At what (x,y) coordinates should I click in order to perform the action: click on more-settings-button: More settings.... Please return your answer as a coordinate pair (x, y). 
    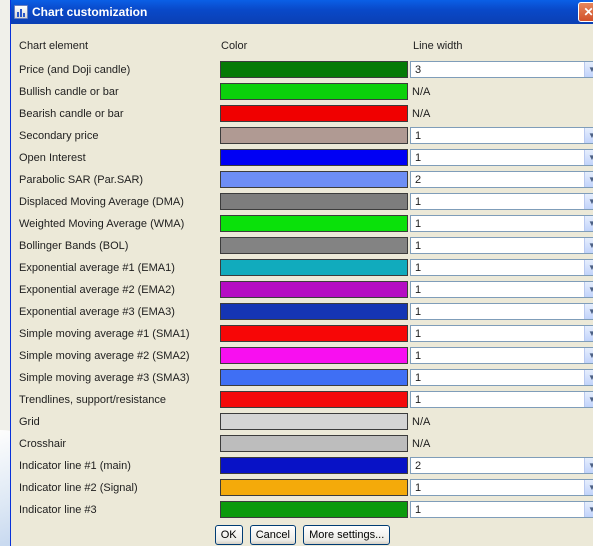
    Looking at the image, I should click on (347, 535).